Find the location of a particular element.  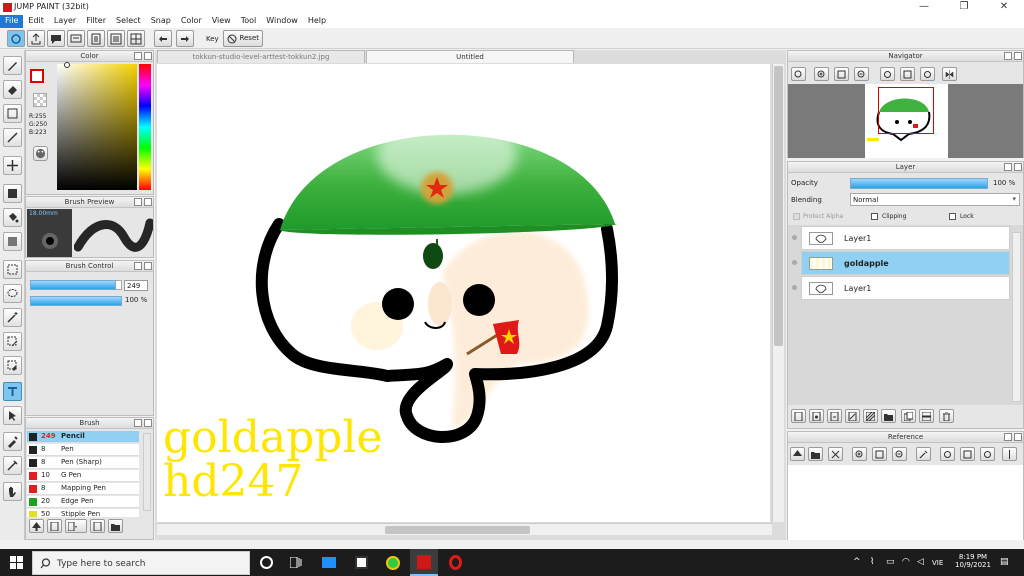

new-brush-button is located at coordinates (54, 526).